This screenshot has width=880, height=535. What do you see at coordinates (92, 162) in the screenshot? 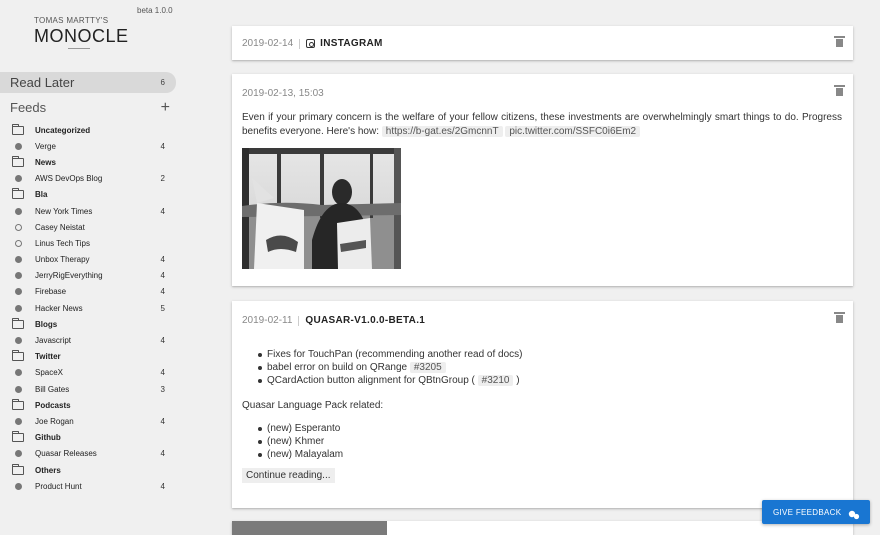
I see `folder-item: News` at bounding box center [92, 162].